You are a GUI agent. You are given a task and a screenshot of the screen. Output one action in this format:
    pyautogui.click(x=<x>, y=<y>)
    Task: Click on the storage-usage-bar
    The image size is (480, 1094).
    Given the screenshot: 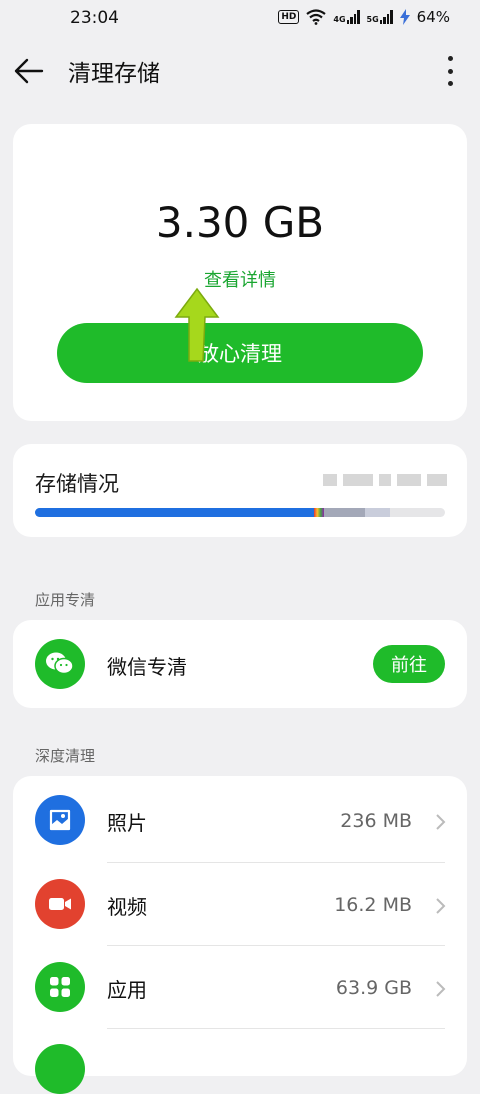 What is the action you would take?
    pyautogui.click(x=240, y=512)
    